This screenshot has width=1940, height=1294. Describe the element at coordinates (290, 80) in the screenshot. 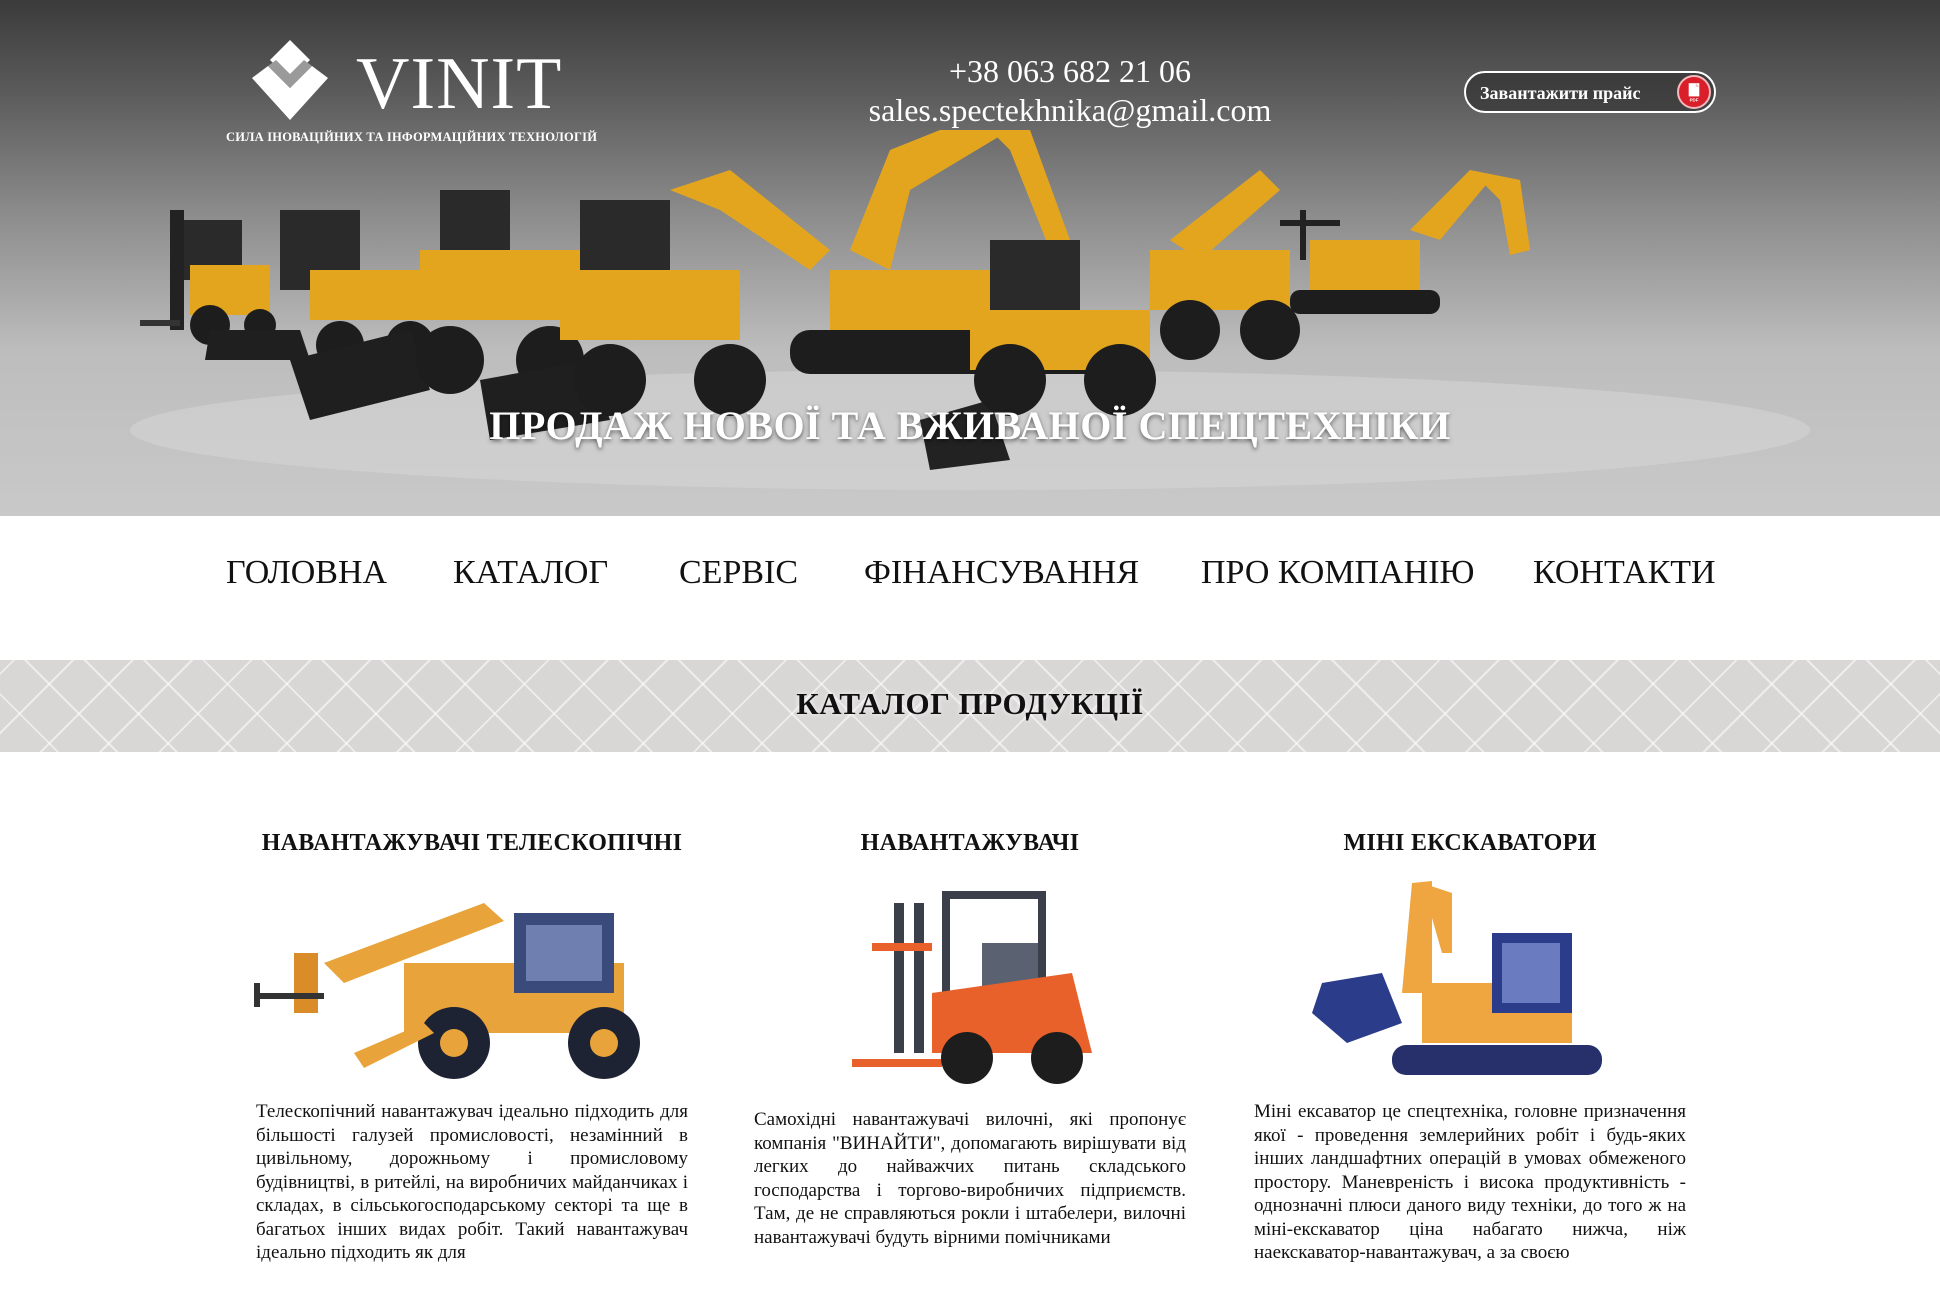

I see `diamond-logo-icon` at that location.